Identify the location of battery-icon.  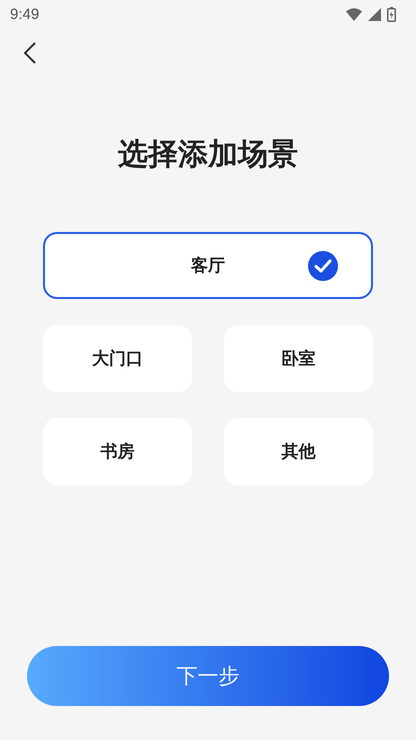
(391, 14).